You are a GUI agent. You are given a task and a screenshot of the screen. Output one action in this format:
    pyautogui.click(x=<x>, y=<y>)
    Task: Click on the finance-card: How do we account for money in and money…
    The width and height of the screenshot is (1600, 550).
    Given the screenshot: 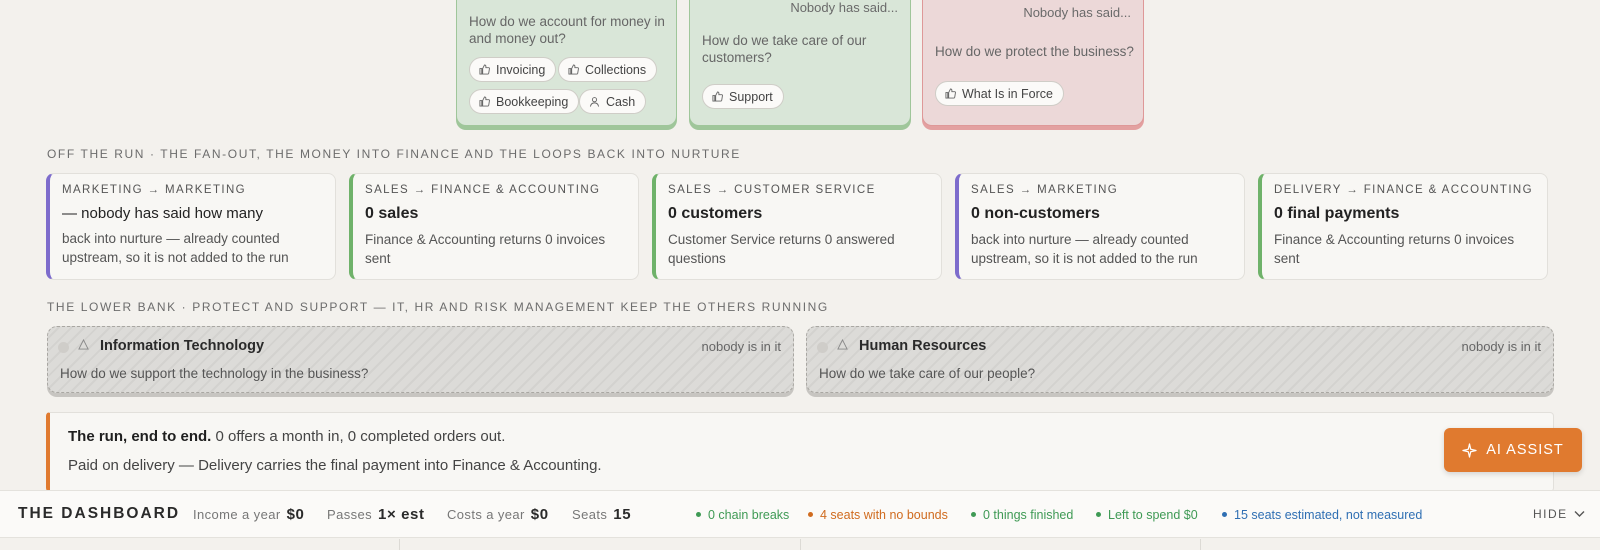 What is the action you would take?
    pyautogui.click(x=566, y=63)
    